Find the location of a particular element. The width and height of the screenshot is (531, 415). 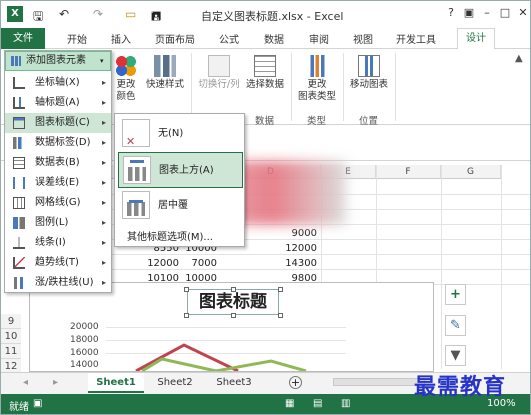

menu-item-axis-titles: 轴标题(A) ▸ is located at coordinates (58, 103).